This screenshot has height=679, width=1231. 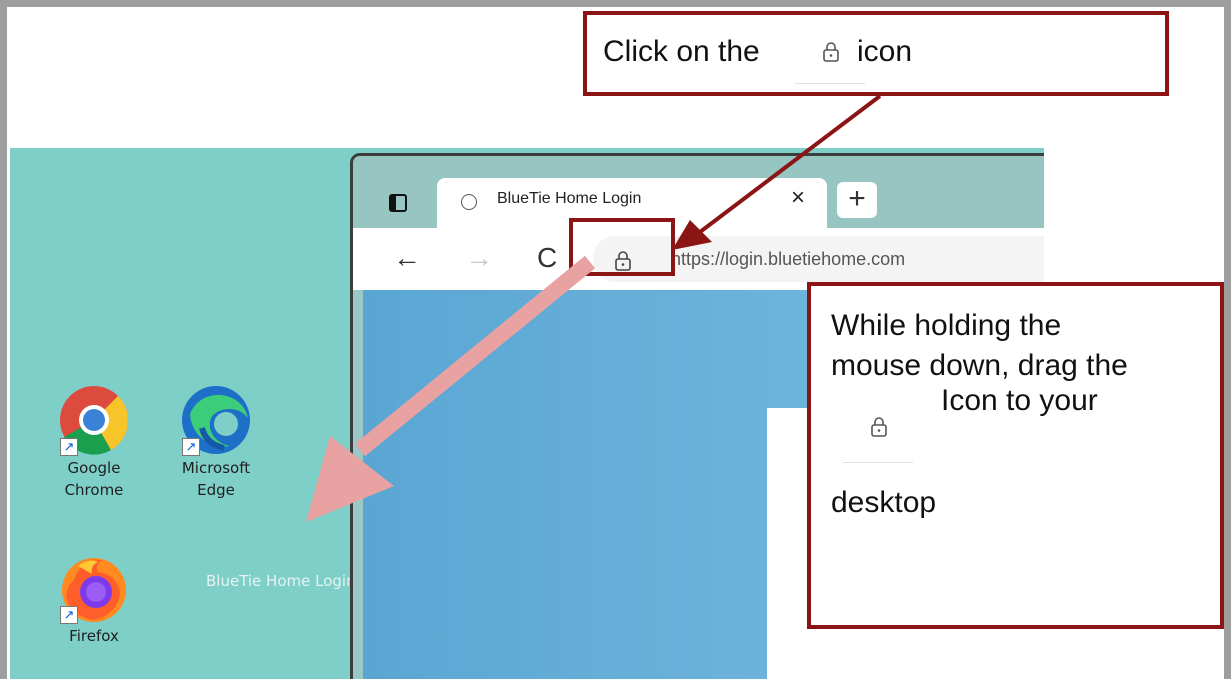 What do you see at coordinates (692, 235) in the screenshot?
I see `arrow-dark-head` at bounding box center [692, 235].